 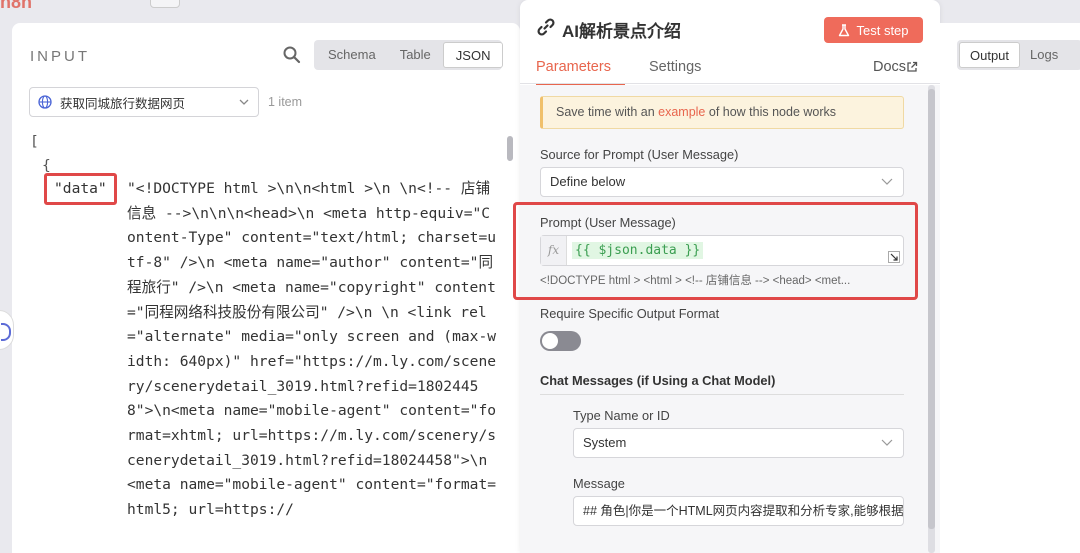 I want to click on json-scrollbar, so click(x=510, y=148).